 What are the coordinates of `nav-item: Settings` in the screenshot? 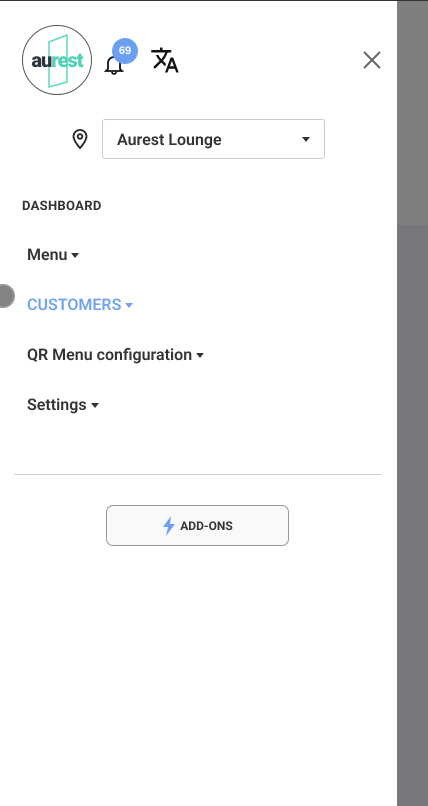 It's located at (63, 405).